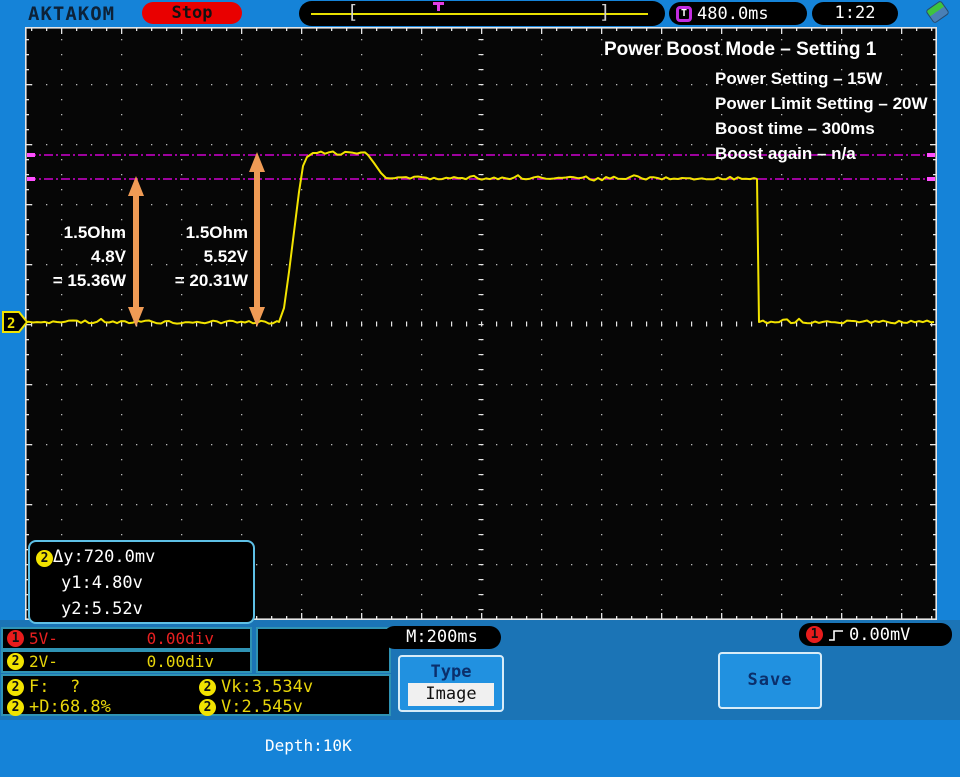 Image resolution: width=960 pixels, height=777 pixels. I want to click on acquisition-readout: (2.5KS/s) Depth:10K, so click(323, 691).